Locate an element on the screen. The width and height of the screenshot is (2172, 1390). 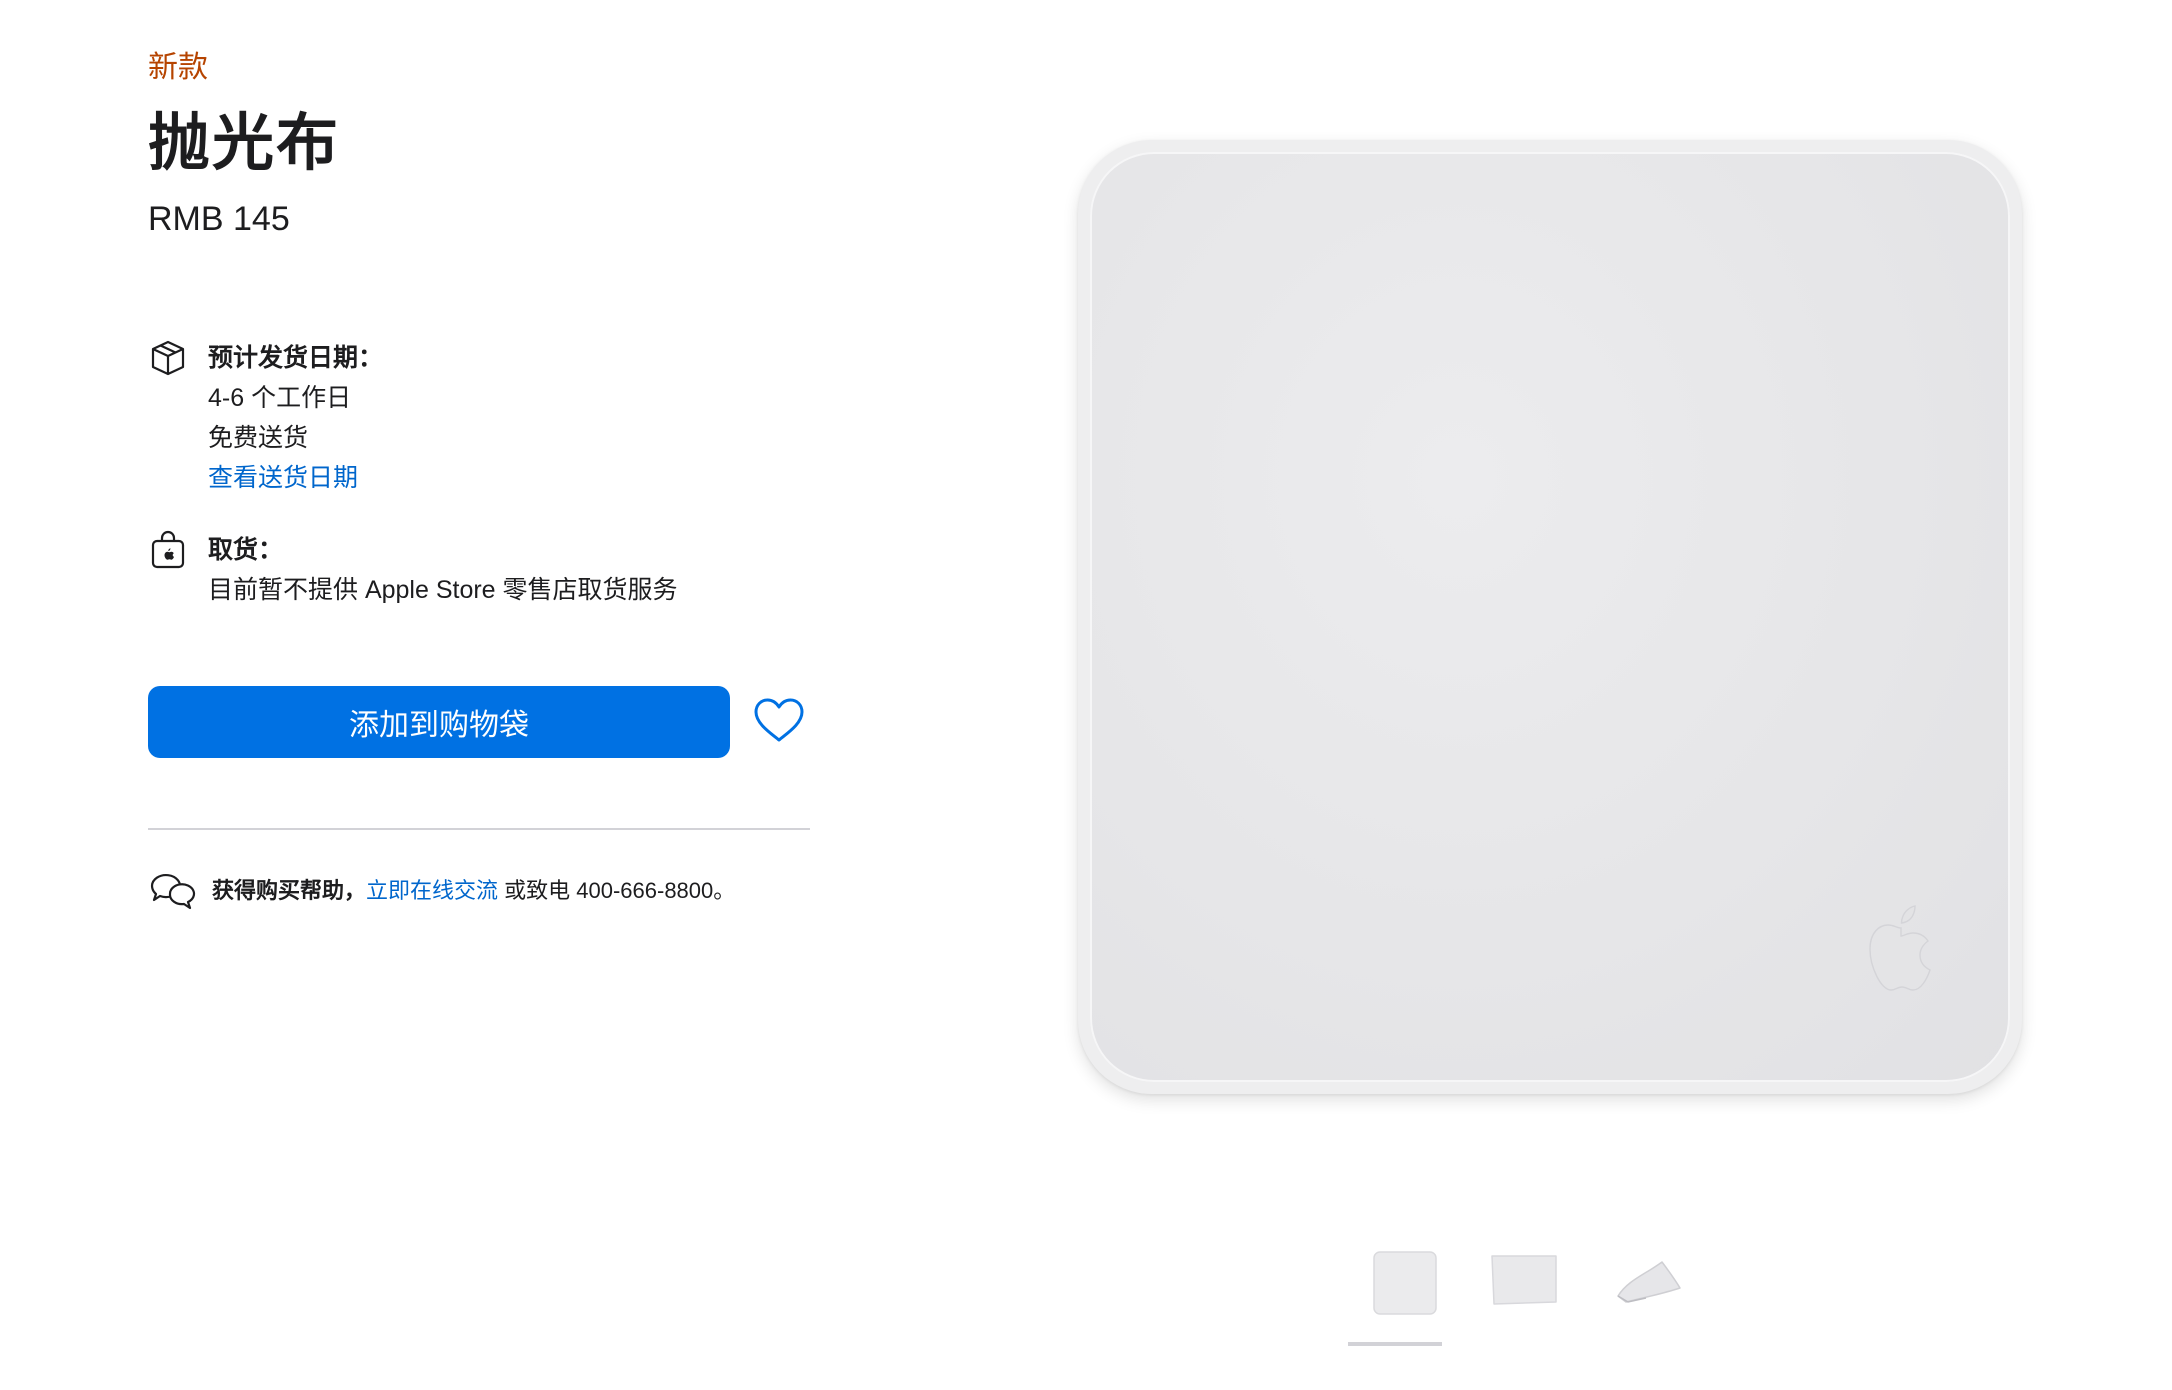
purchase-help: 获得购买帮助，立即在线交流 或致电 400-666-8800。 is located at coordinates (488, 892).